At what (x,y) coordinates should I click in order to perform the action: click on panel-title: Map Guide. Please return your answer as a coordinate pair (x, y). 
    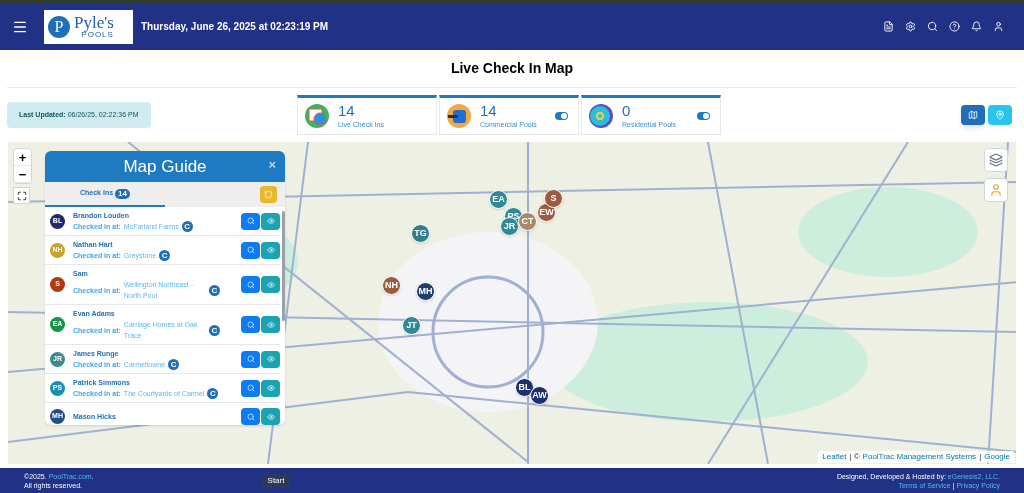
    Looking at the image, I should click on (165, 166).